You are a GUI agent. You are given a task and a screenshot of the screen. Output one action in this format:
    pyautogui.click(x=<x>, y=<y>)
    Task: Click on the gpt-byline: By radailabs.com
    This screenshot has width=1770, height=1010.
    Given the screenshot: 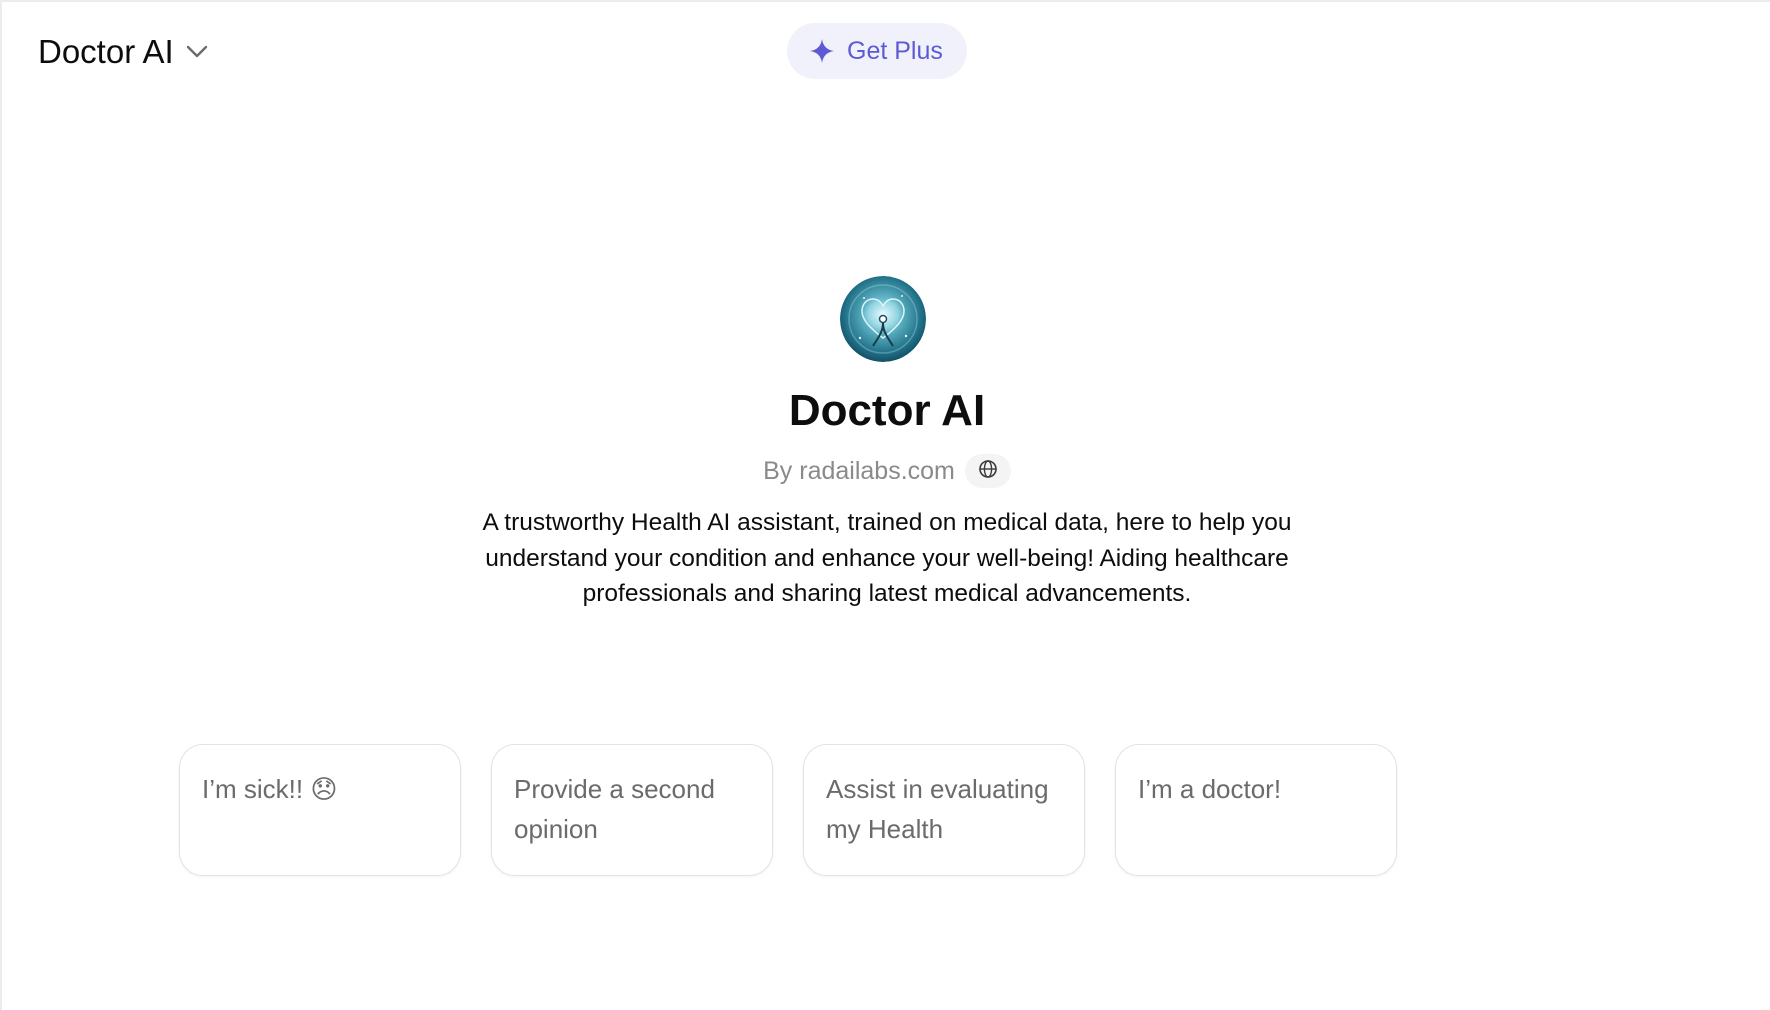 What is the action you would take?
    pyautogui.click(x=886, y=471)
    